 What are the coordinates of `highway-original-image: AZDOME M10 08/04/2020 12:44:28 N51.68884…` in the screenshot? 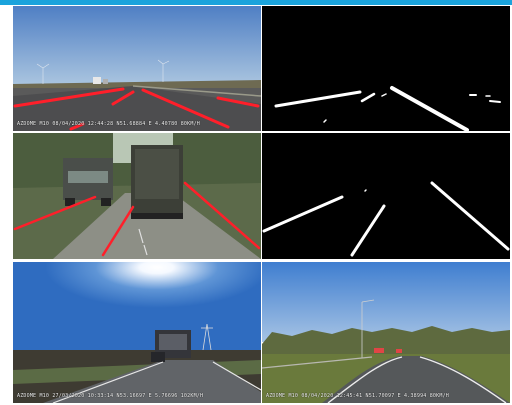 It's located at (137, 68).